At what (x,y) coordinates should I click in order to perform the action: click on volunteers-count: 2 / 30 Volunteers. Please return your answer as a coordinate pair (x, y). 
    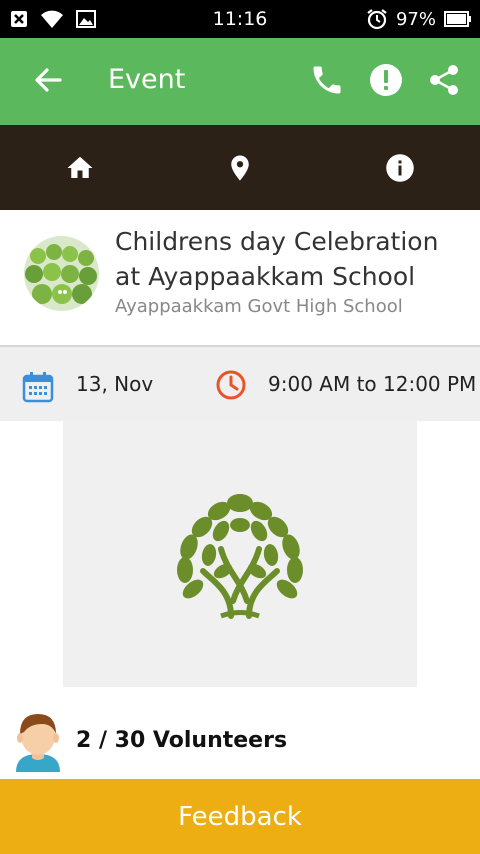
    Looking at the image, I should click on (182, 740).